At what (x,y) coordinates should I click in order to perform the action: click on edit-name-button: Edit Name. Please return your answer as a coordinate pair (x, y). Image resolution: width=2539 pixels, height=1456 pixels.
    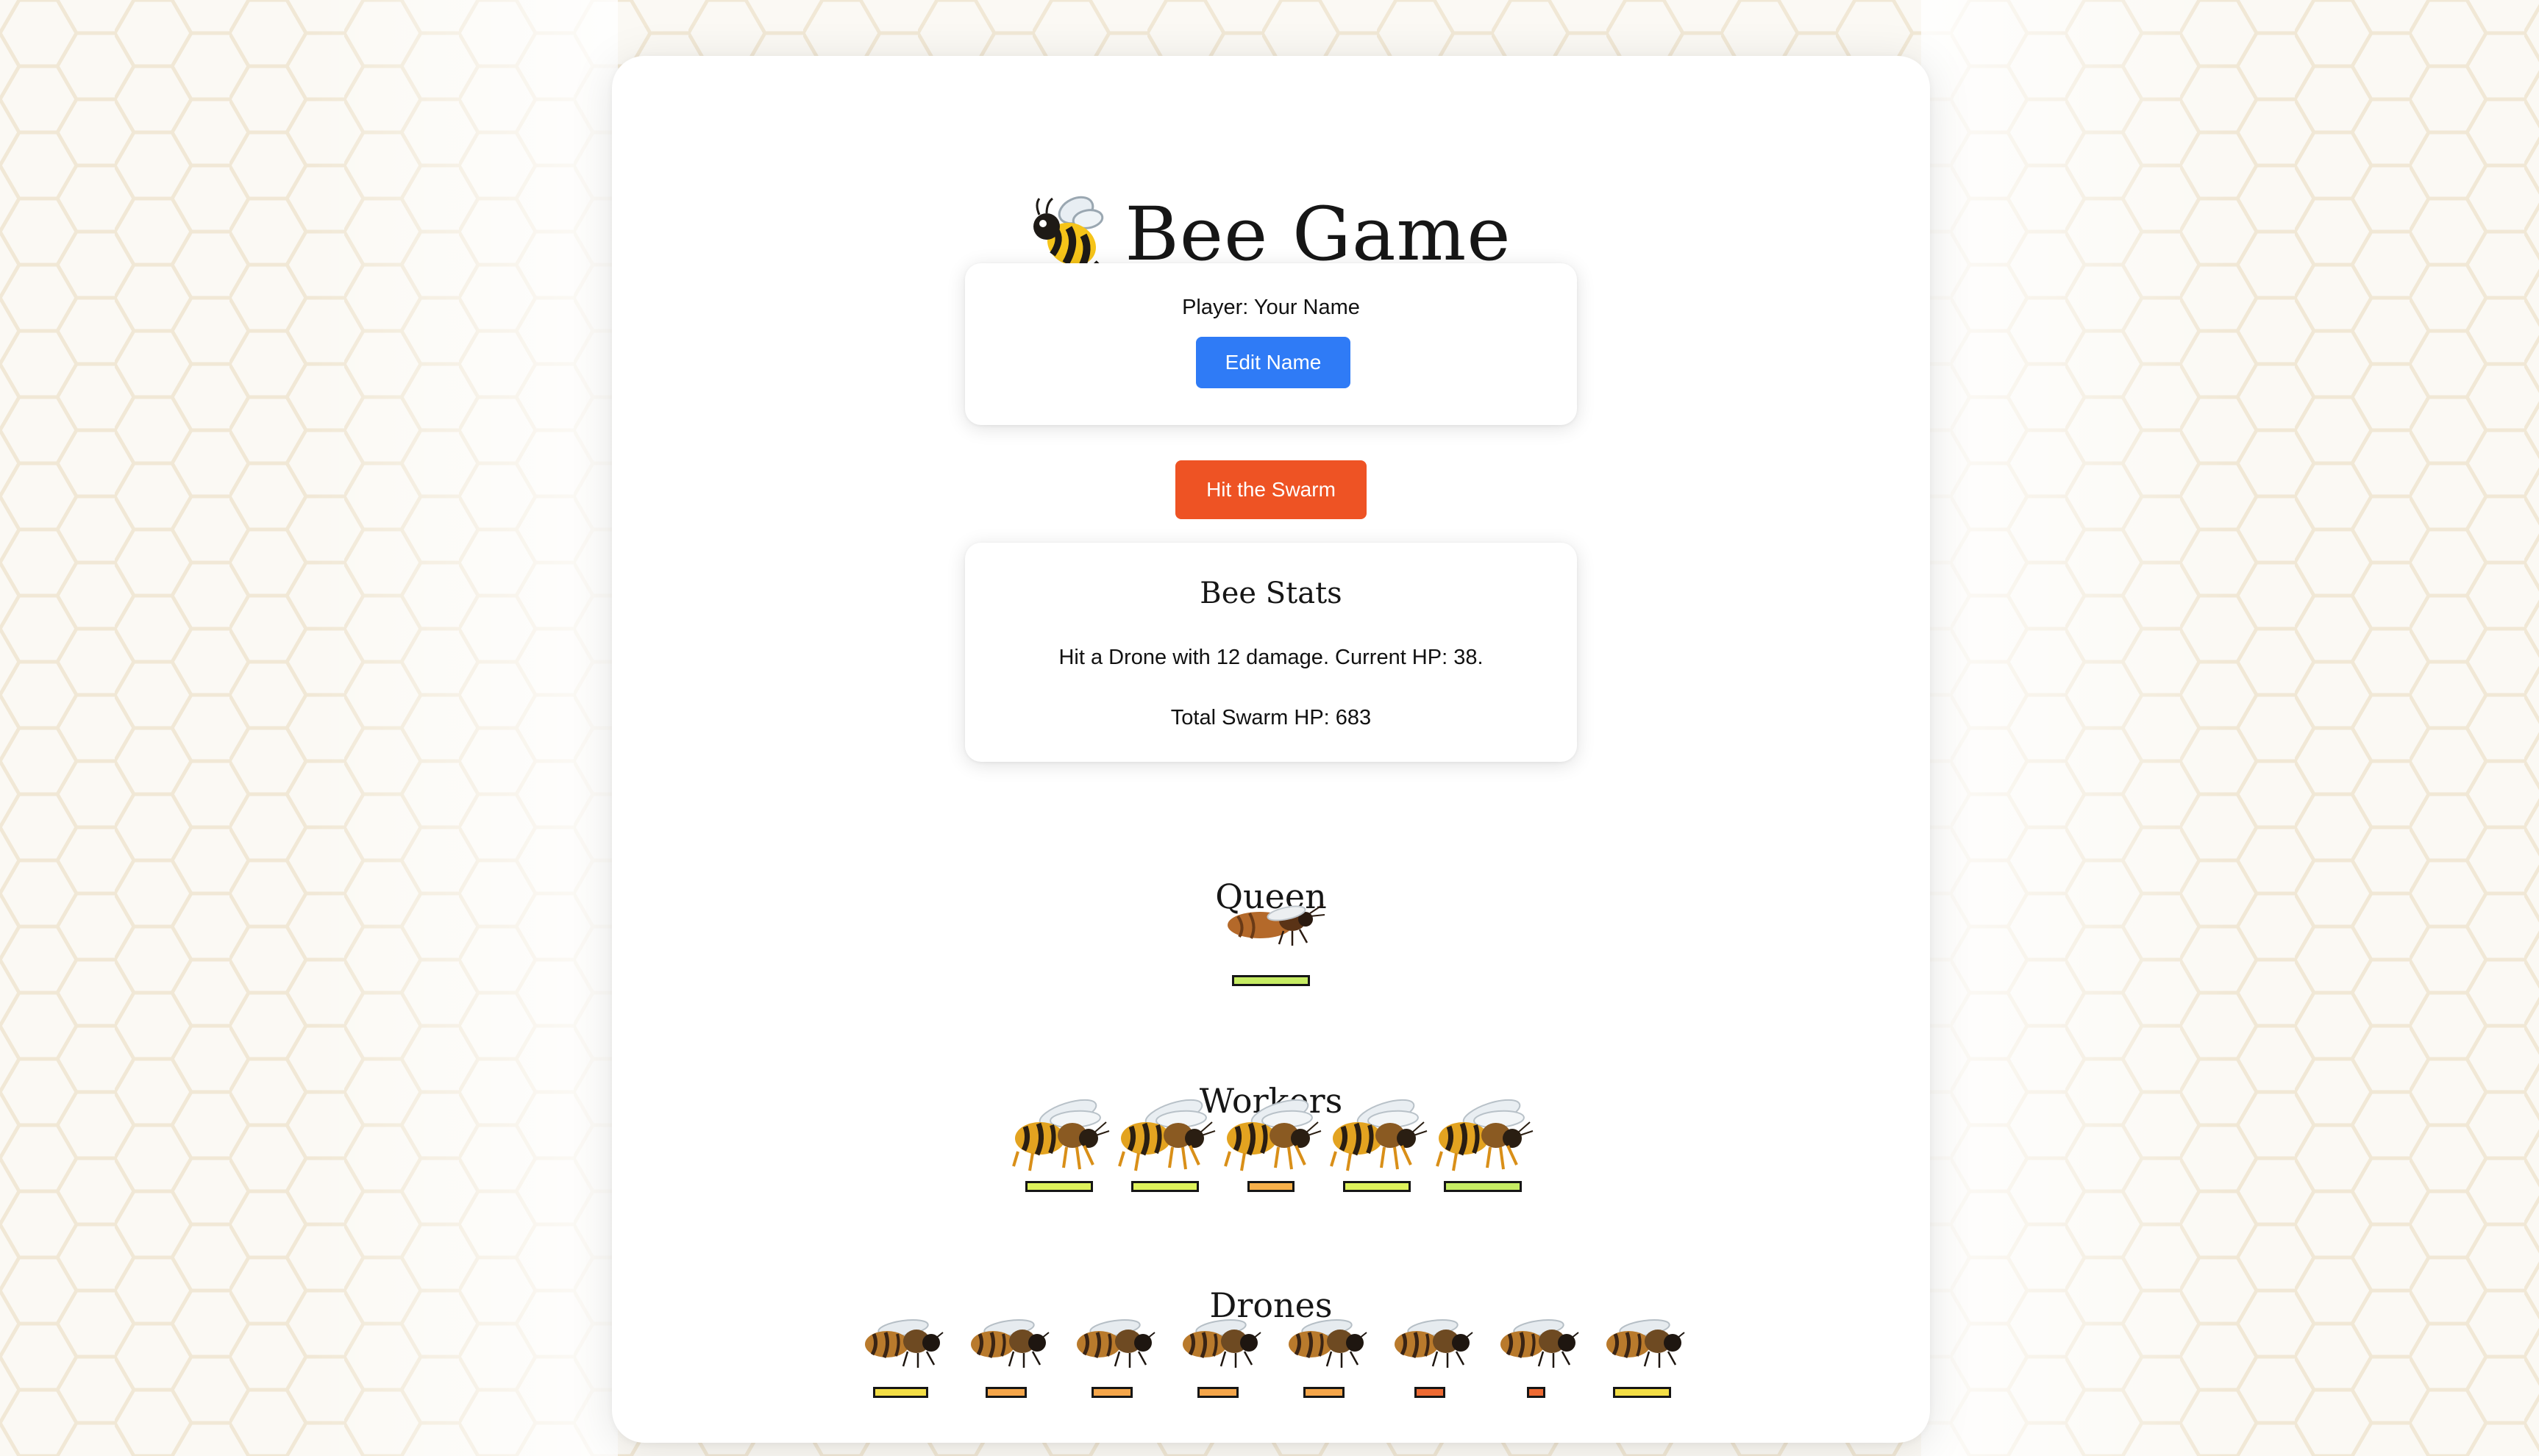
    Looking at the image, I should click on (1273, 362).